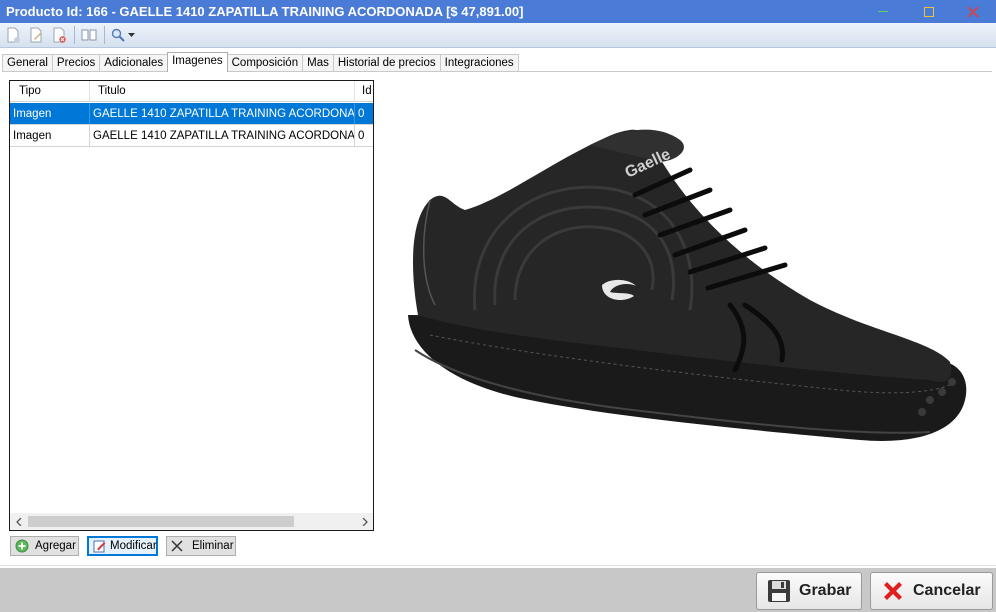 The image size is (996, 612). Describe the element at coordinates (947, 590) in the screenshot. I see `cancelar-label: Cancelar` at that location.